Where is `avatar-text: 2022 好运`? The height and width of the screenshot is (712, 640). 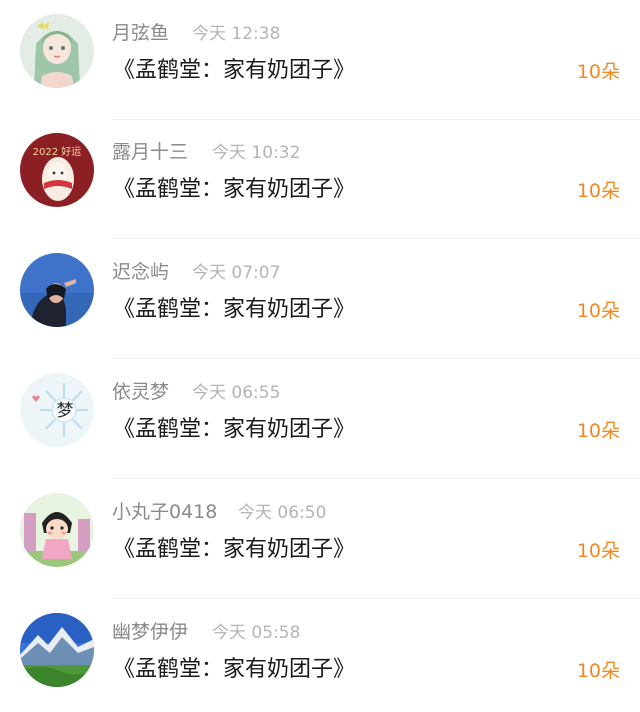 avatar-text: 2022 好运 is located at coordinates (57, 152).